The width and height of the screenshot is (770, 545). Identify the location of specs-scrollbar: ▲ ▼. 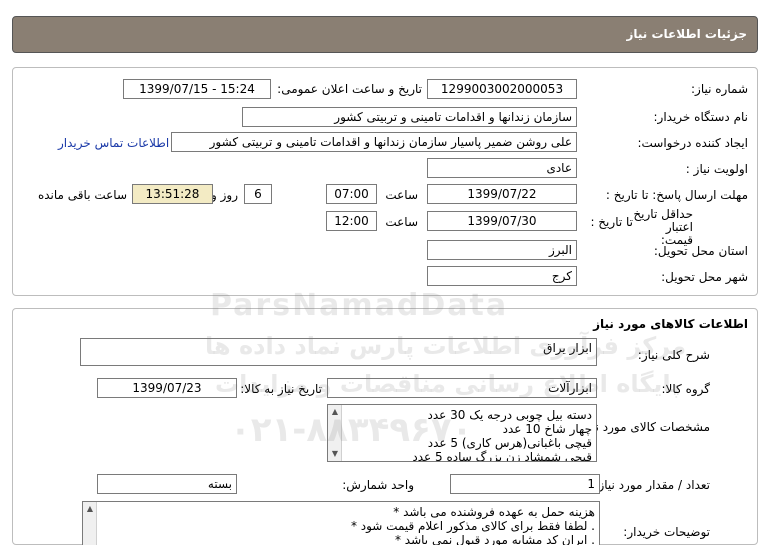
(335, 433).